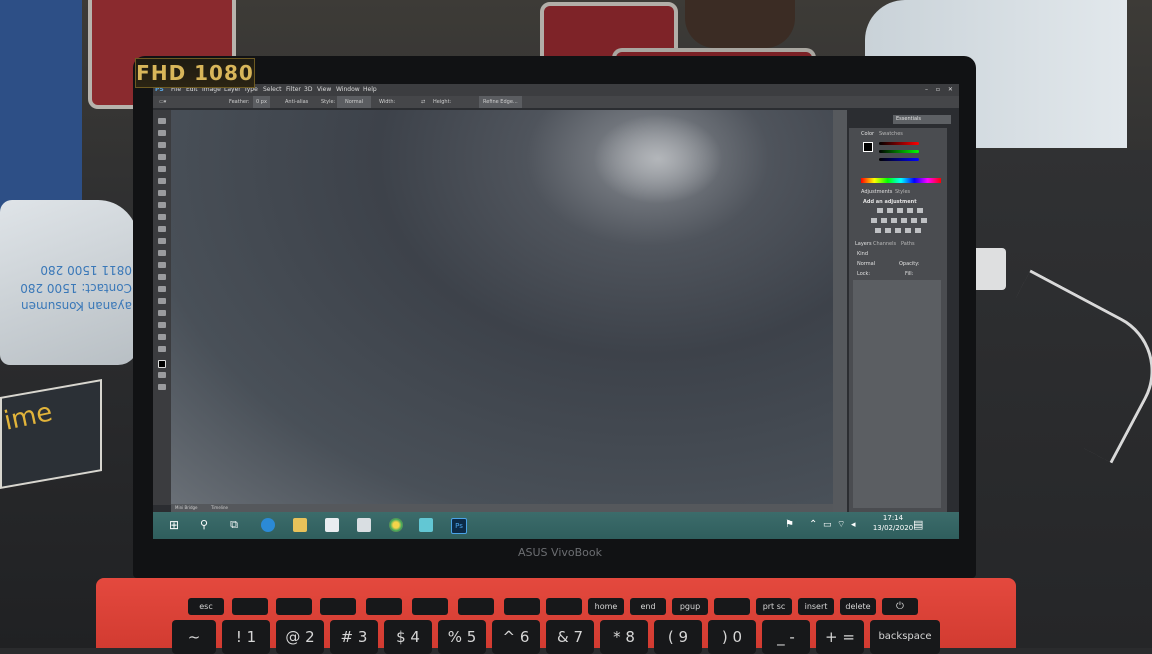  What do you see at coordinates (162, 349) in the screenshot?
I see `zoom-tool-icon` at bounding box center [162, 349].